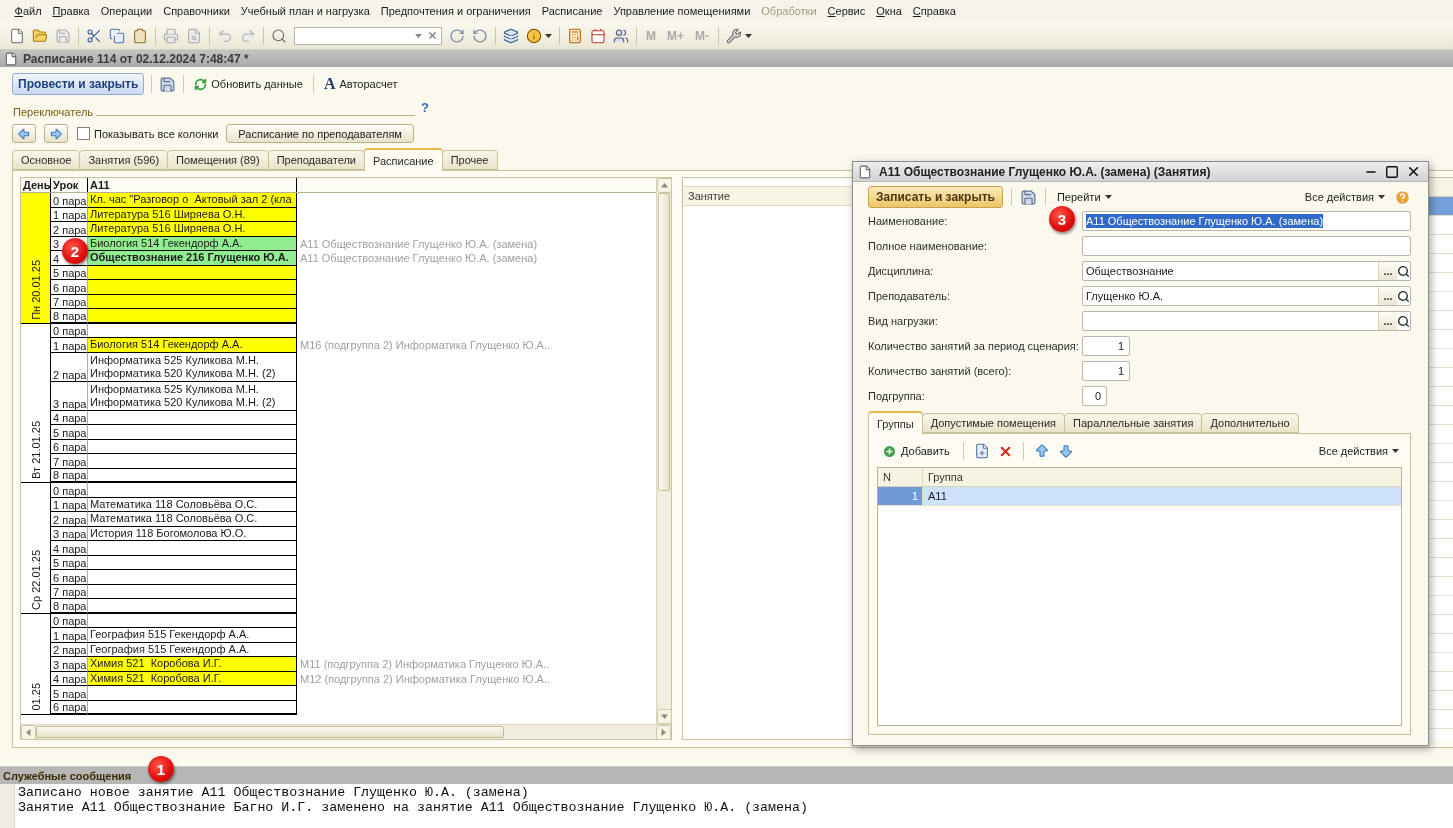 This screenshot has width=1453, height=828. Describe the element at coordinates (126, 11) in the screenshot. I see `menu-item: Операции` at that location.